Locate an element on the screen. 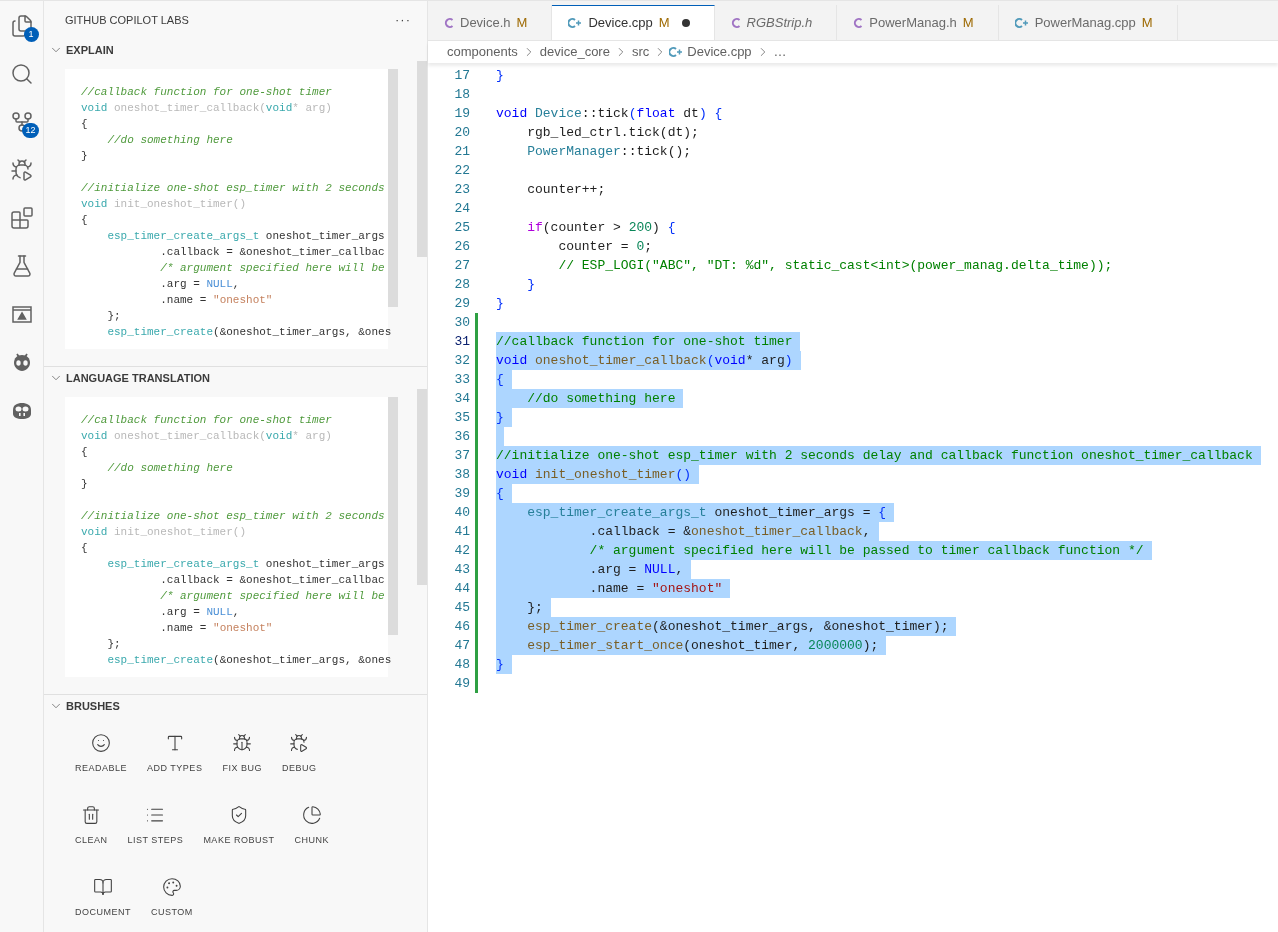 This screenshot has width=1278, height=932. line-number: 45 is located at coordinates (461, 608).